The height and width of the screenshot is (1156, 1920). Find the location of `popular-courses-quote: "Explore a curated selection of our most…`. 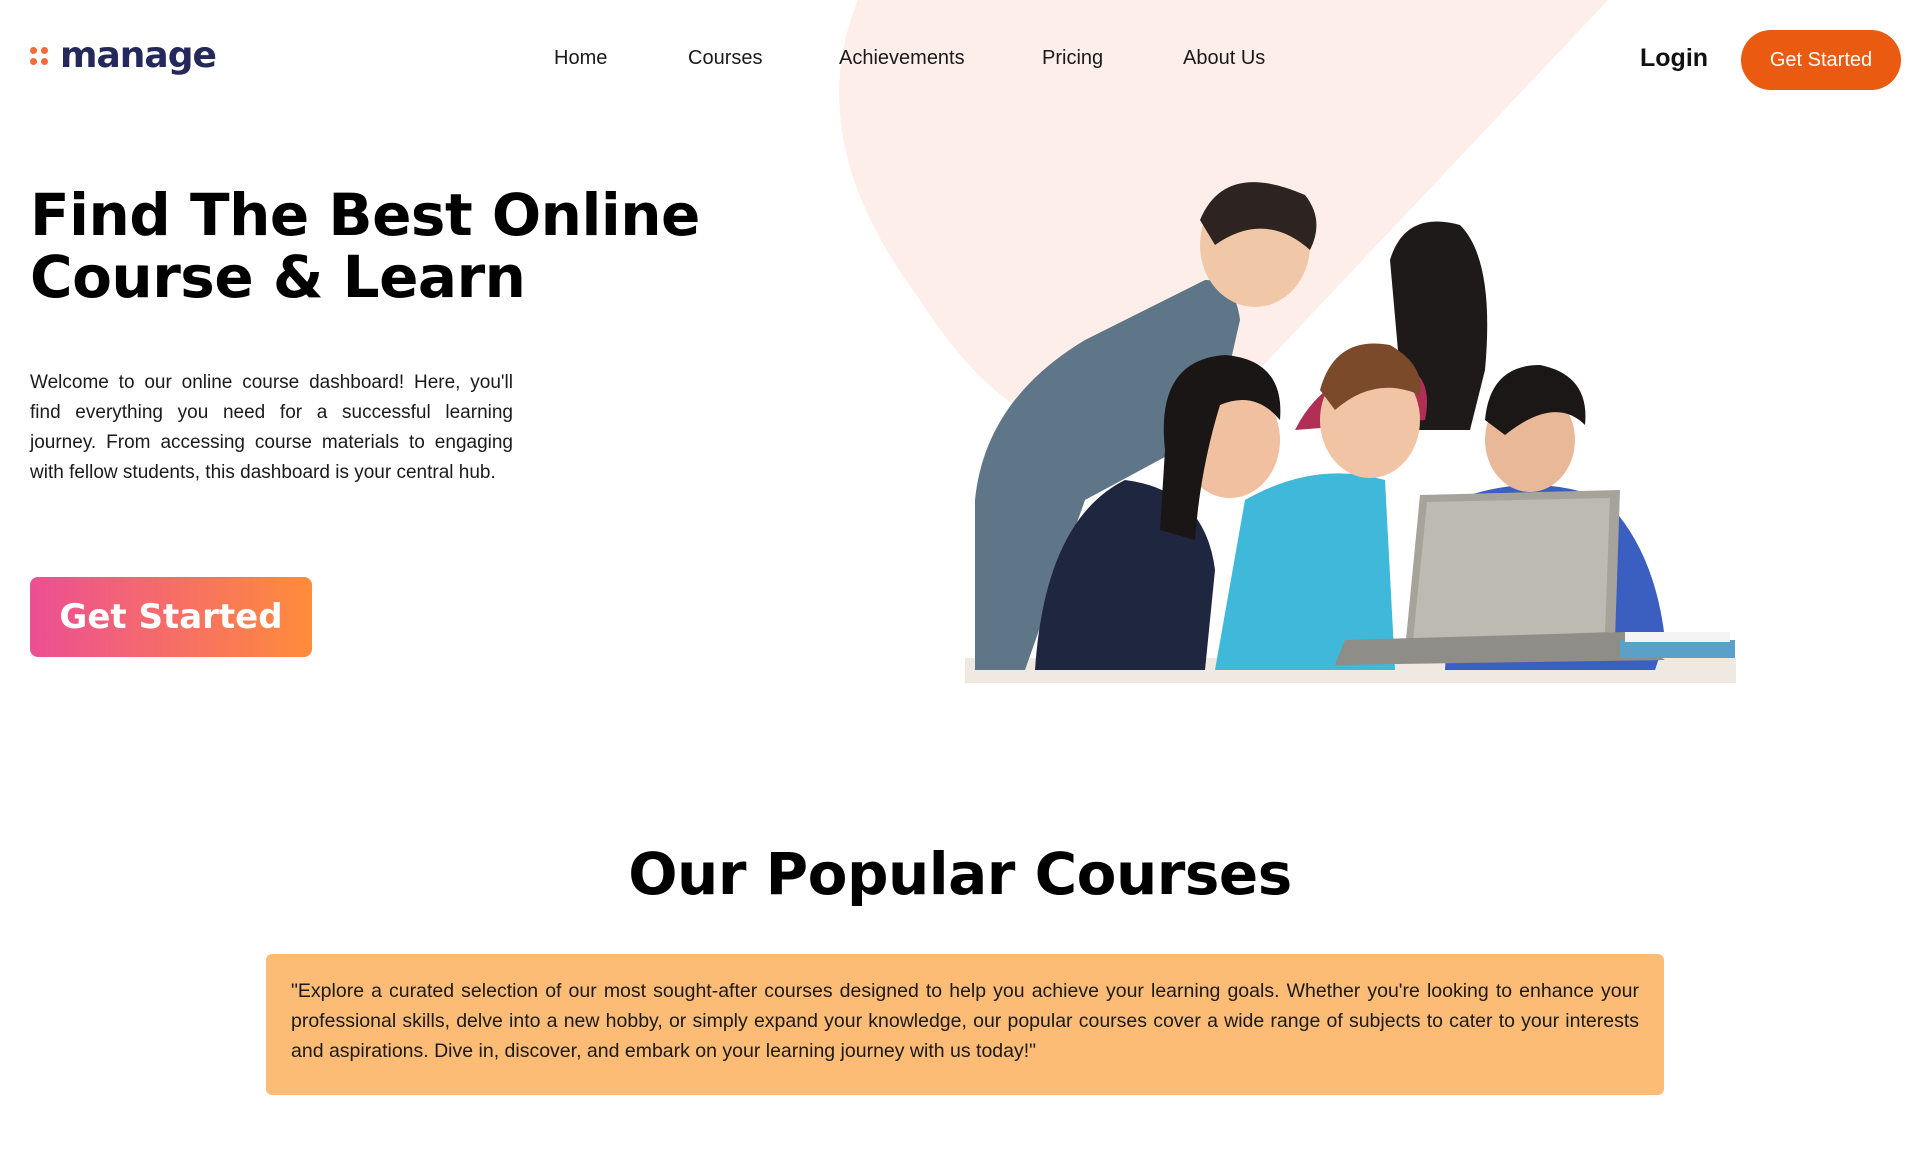

popular-courses-quote: "Explore a curated selection of our most… is located at coordinates (965, 1024).